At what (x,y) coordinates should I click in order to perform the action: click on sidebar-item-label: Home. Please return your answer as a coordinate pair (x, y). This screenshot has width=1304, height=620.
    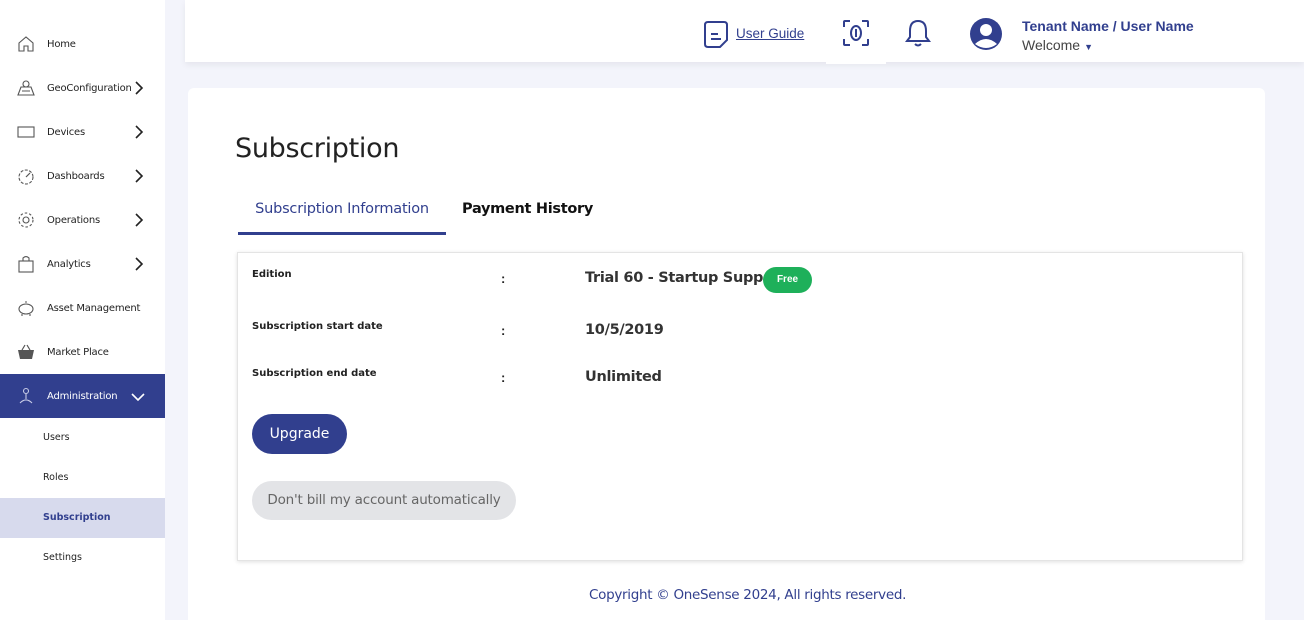
    Looking at the image, I should click on (61, 44).